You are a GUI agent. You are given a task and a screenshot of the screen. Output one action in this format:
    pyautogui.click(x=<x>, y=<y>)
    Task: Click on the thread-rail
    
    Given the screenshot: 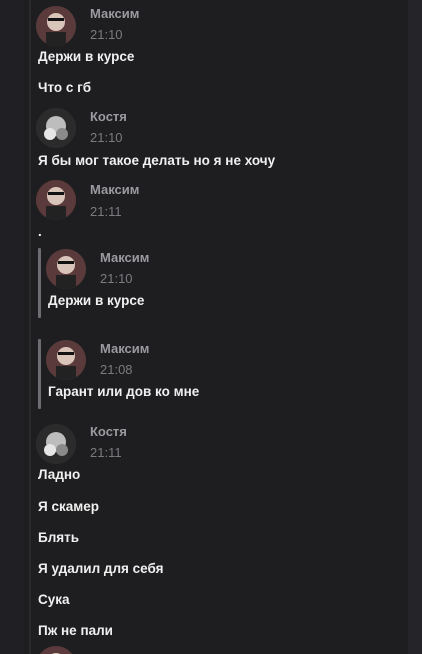 What is the action you would take?
    pyautogui.click(x=30, y=327)
    